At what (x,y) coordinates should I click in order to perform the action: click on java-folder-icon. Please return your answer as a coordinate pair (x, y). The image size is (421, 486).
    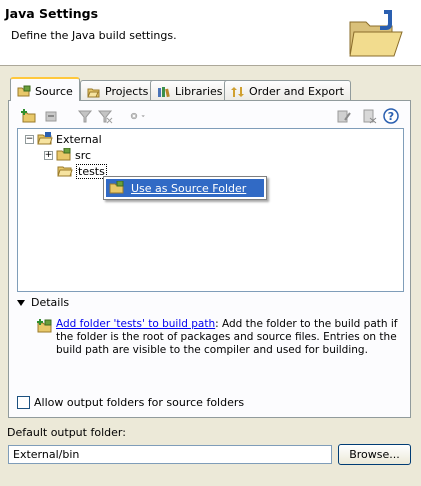
    Looking at the image, I should click on (376, 33).